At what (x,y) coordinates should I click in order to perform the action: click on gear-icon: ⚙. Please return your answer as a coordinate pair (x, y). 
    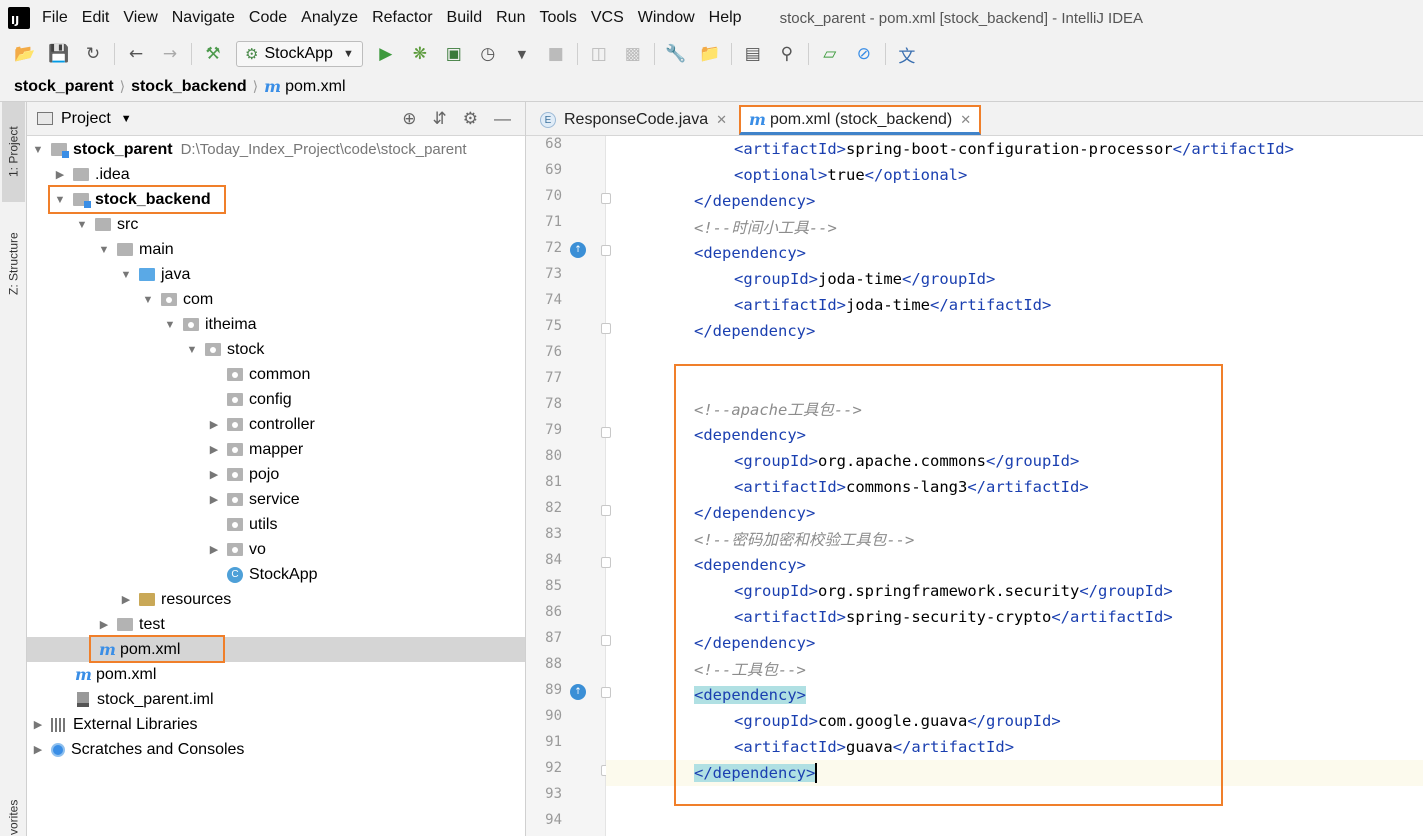
    Looking at the image, I should click on (470, 119).